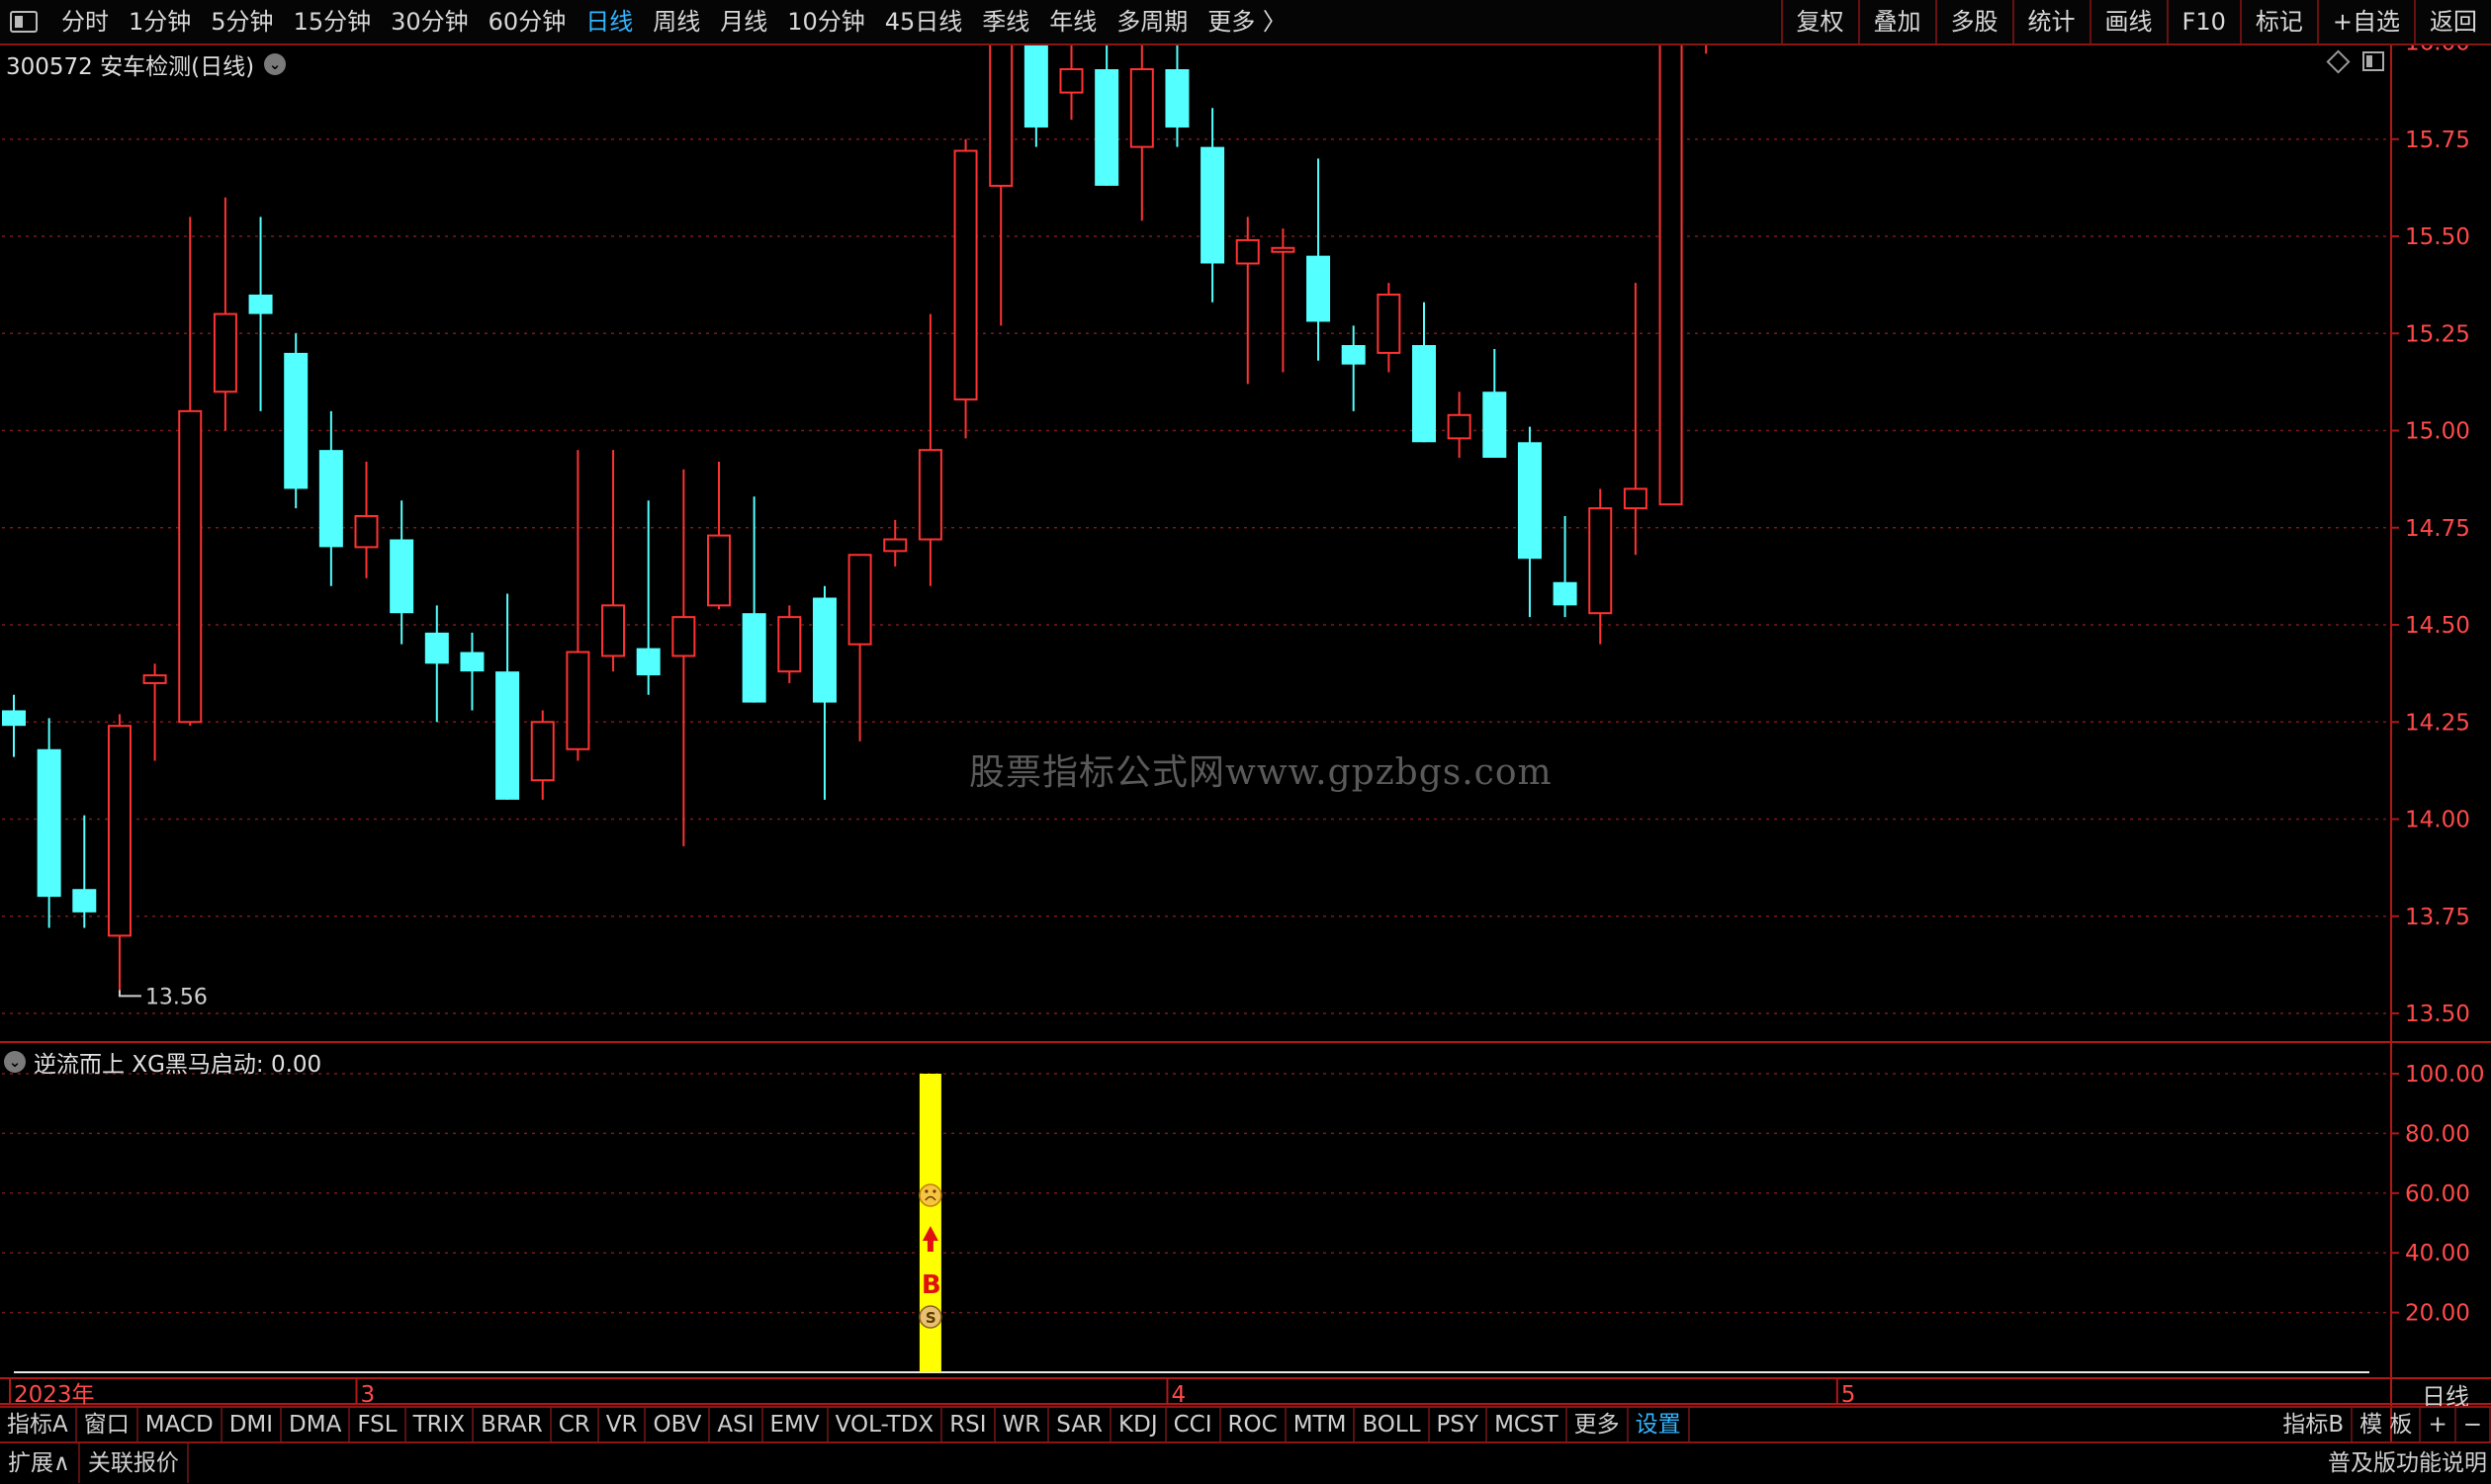  I want to click on period-0: 分时, so click(85, 22).